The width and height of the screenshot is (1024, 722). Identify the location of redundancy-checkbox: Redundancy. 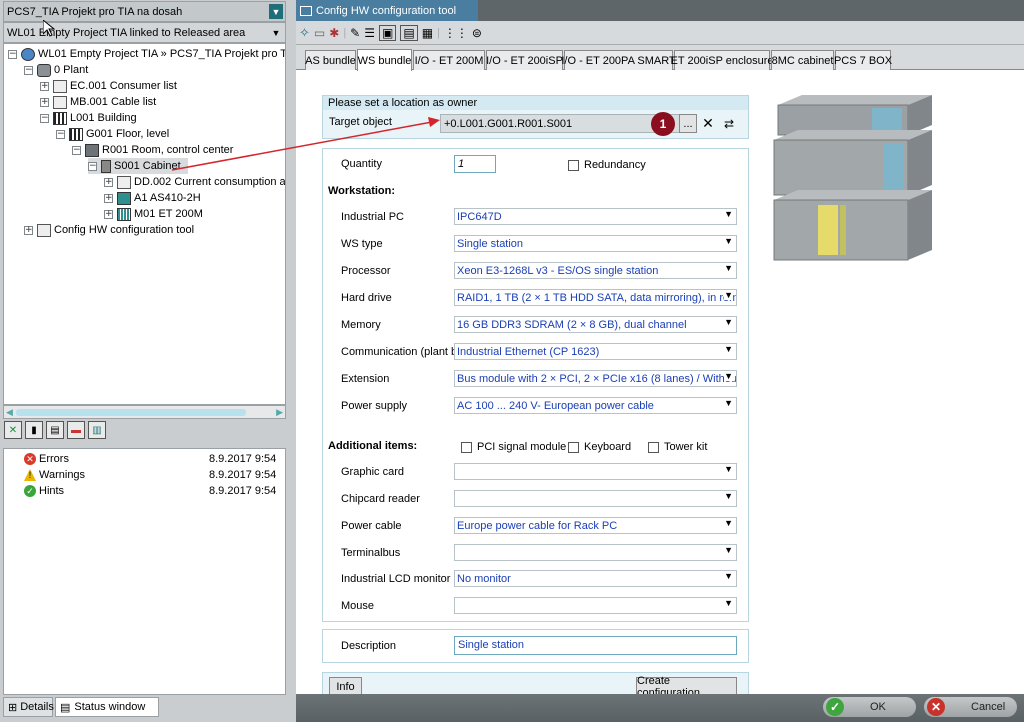
(607, 165).